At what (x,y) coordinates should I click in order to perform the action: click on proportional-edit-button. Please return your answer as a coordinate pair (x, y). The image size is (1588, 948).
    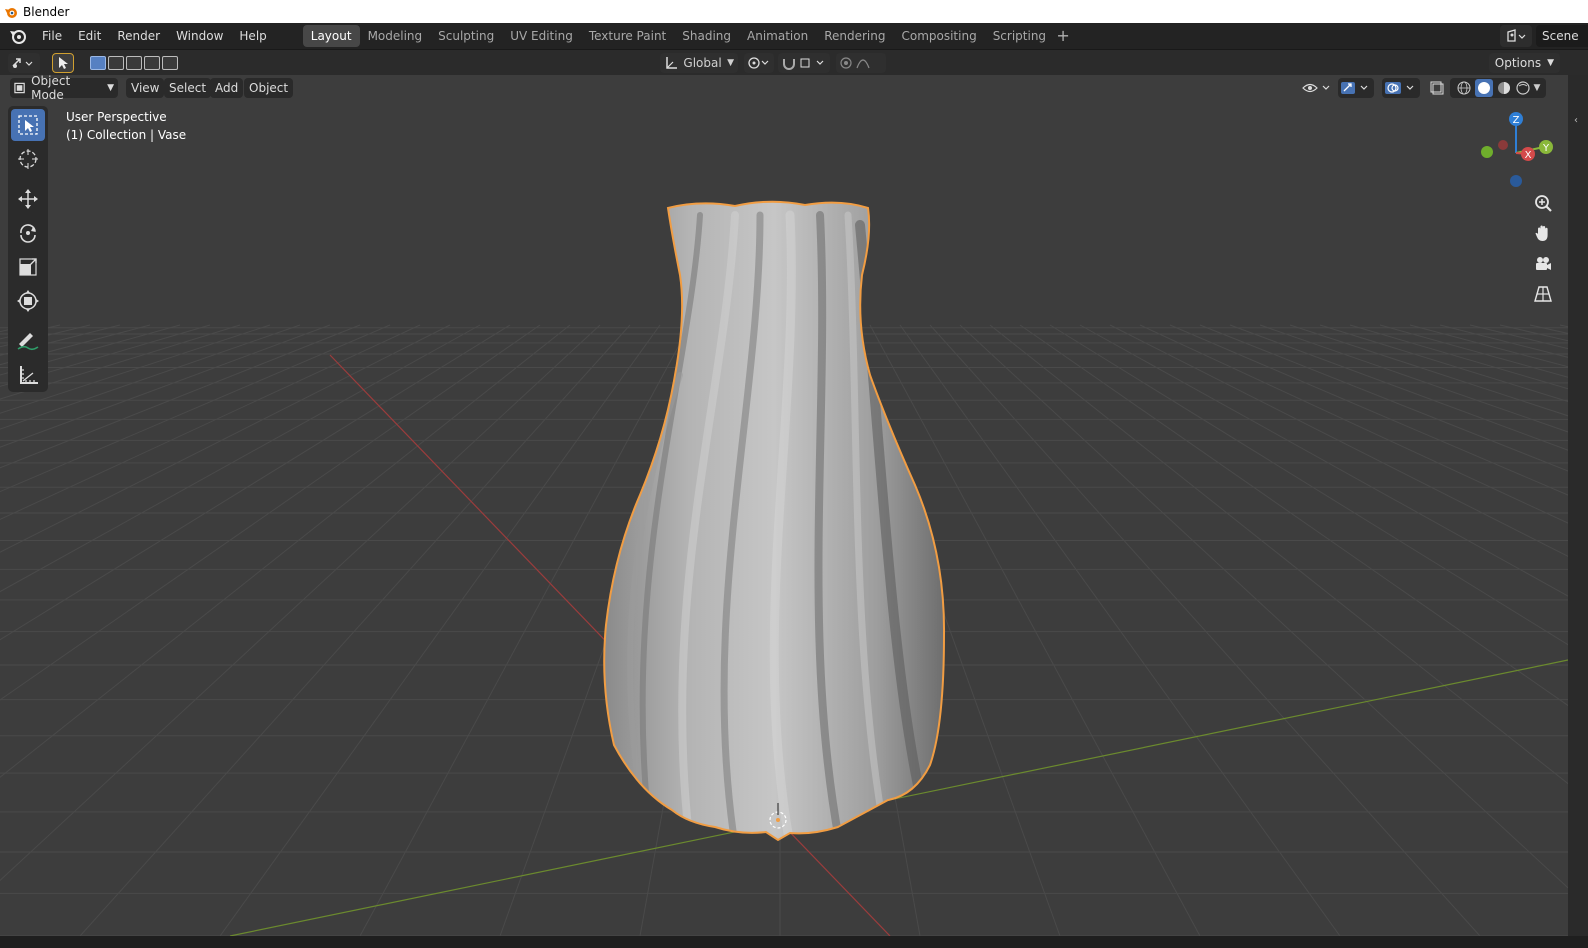
    Looking at the image, I should click on (861, 63).